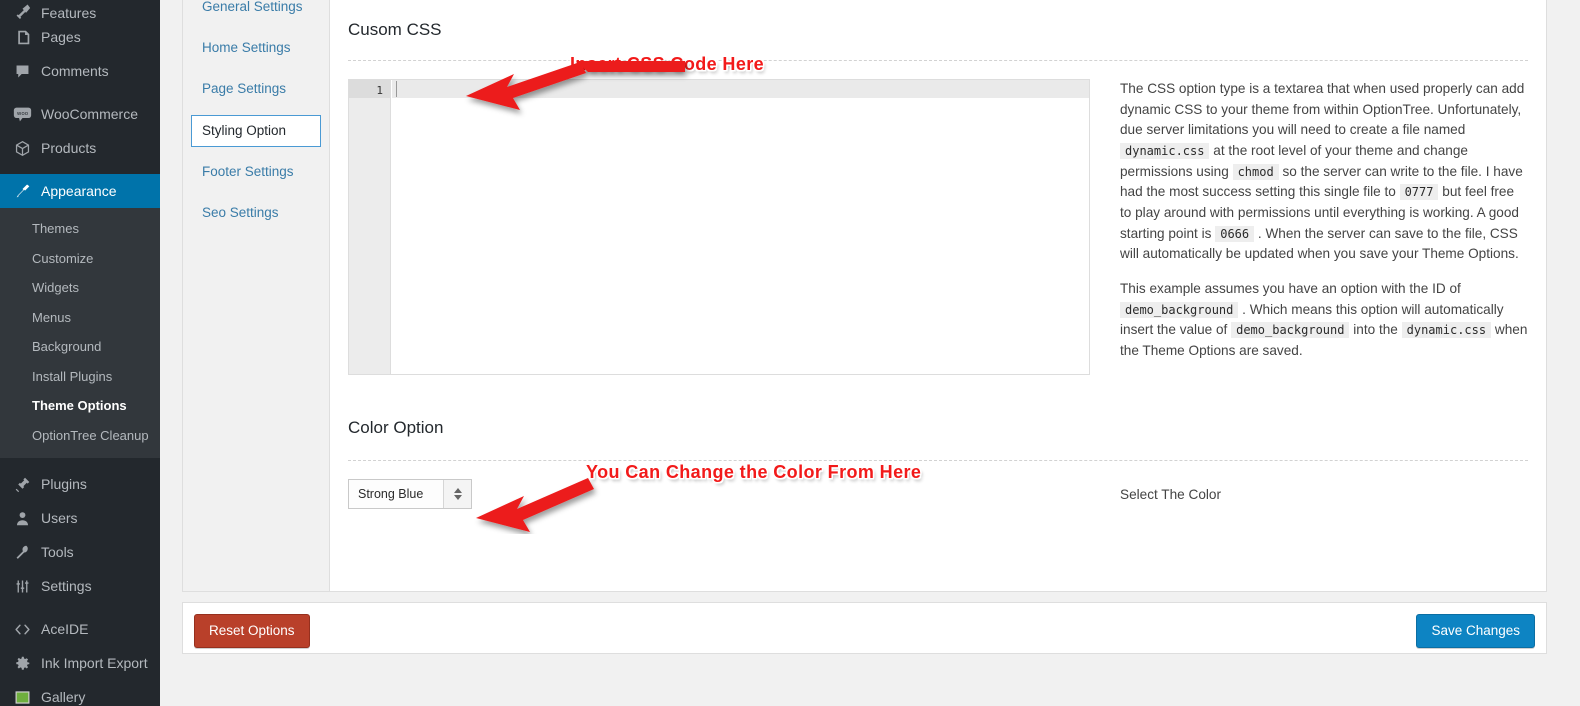  What do you see at coordinates (22, 586) in the screenshot?
I see `settings-icon` at bounding box center [22, 586].